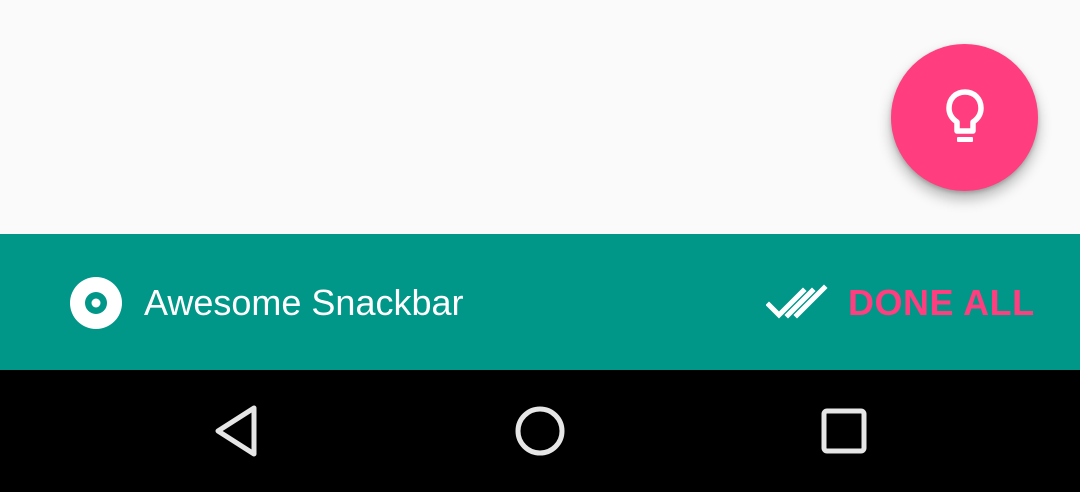 This screenshot has width=1080, height=492. I want to click on done-all-icon, so click(797, 301).